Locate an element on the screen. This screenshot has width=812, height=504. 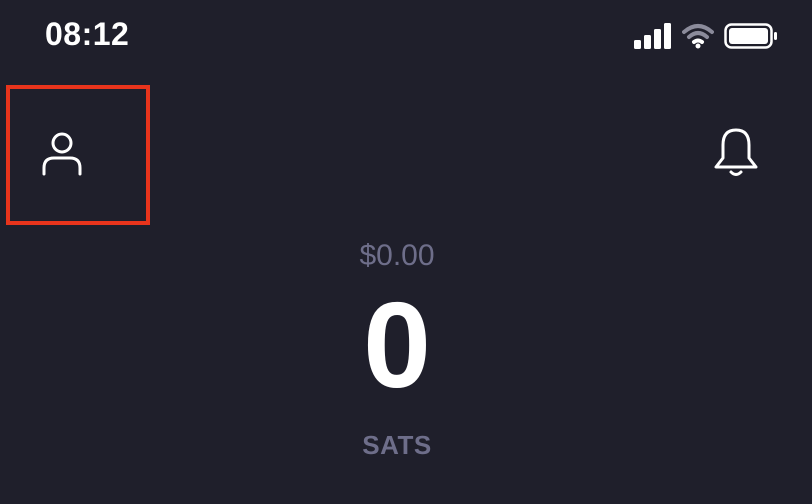
wifi-icon is located at coordinates (698, 36).